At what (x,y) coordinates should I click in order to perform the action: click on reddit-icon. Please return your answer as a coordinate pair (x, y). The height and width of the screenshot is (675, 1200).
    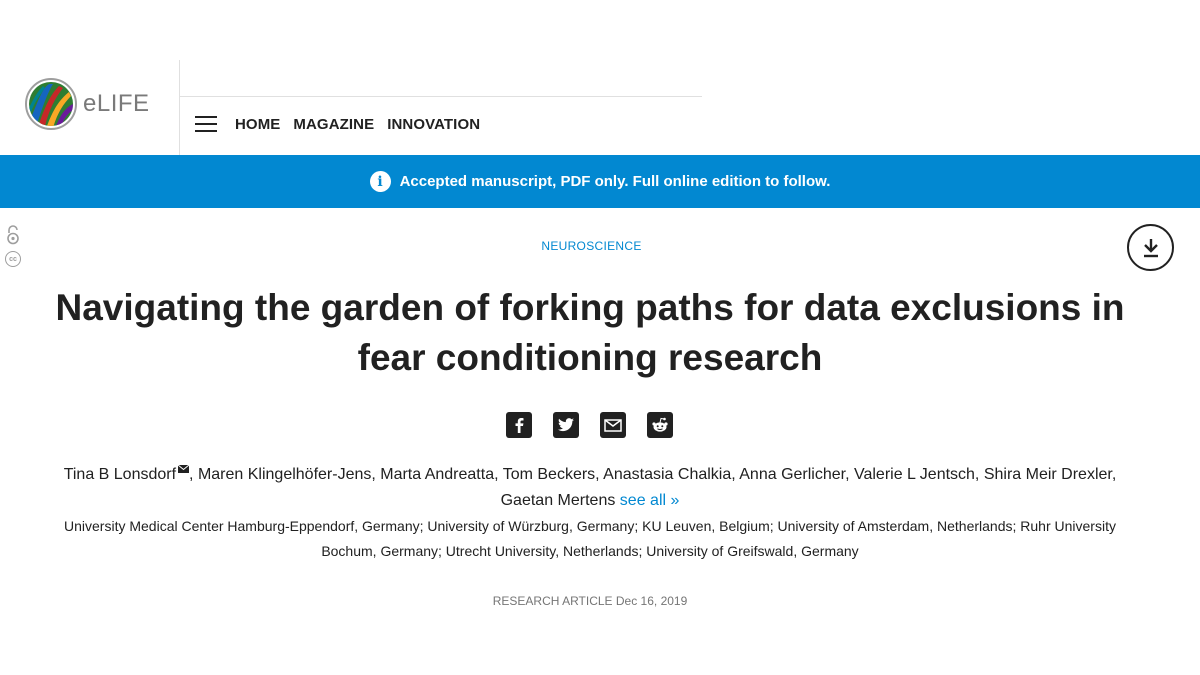
    Looking at the image, I should click on (660, 424).